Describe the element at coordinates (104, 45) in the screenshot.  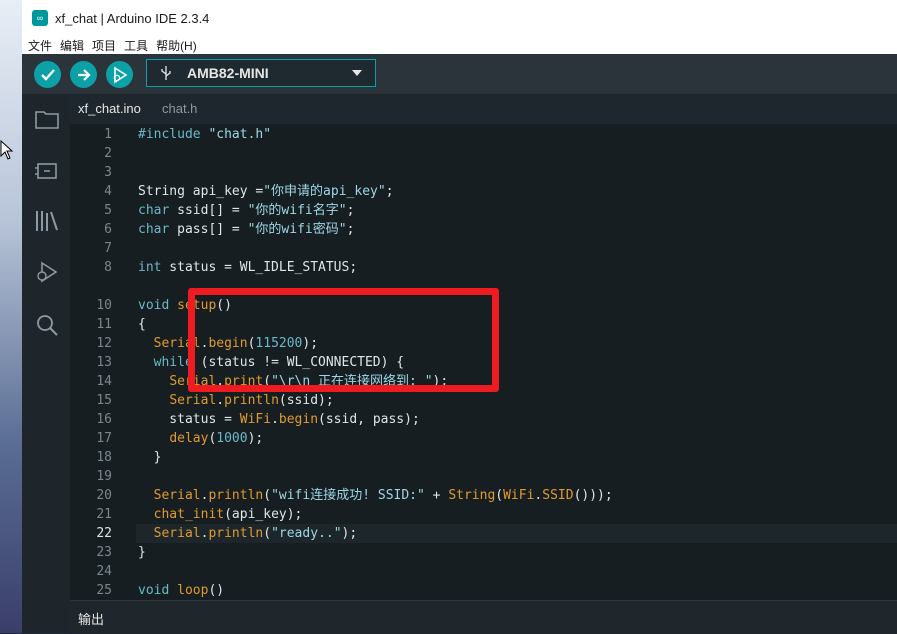
I see `menu-project: 项目` at that location.